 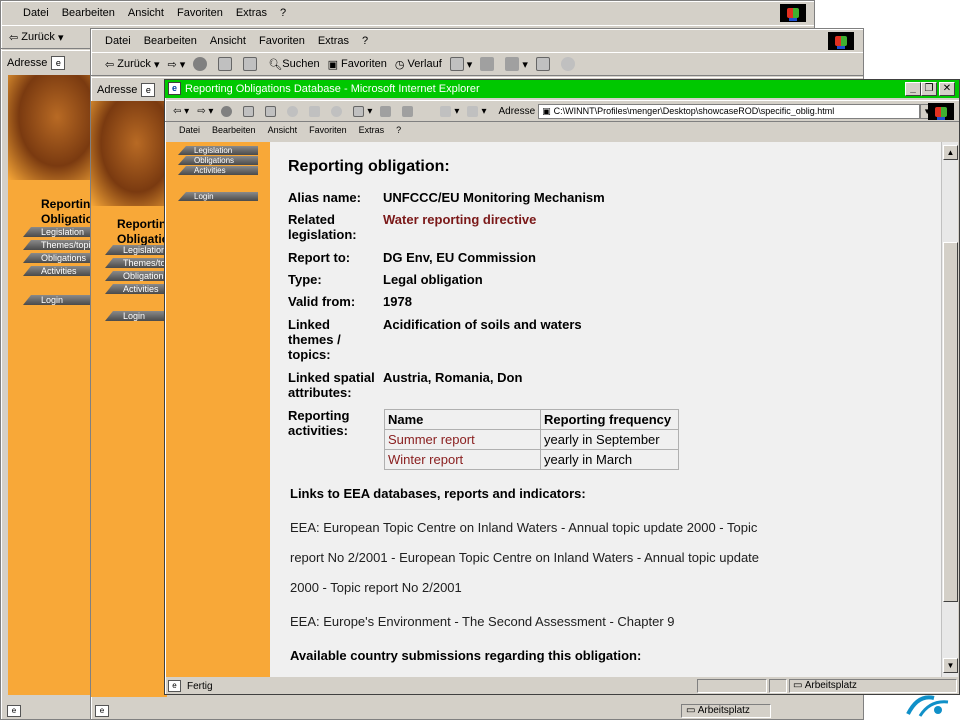 What do you see at coordinates (338, 111) in the screenshot?
I see `history-button` at bounding box center [338, 111].